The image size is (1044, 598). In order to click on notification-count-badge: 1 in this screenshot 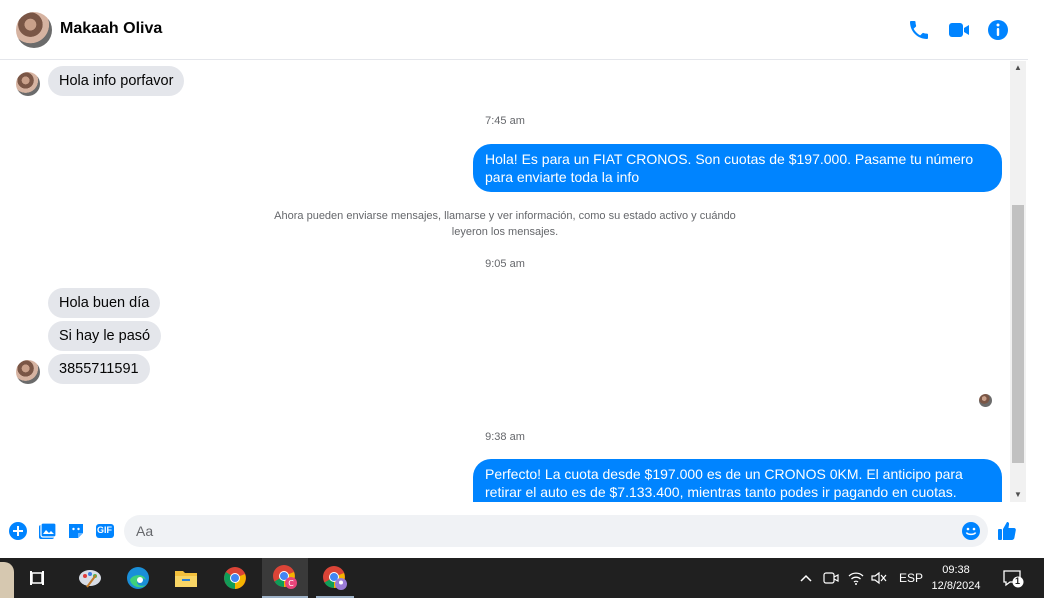, I will do `click(1018, 581)`.